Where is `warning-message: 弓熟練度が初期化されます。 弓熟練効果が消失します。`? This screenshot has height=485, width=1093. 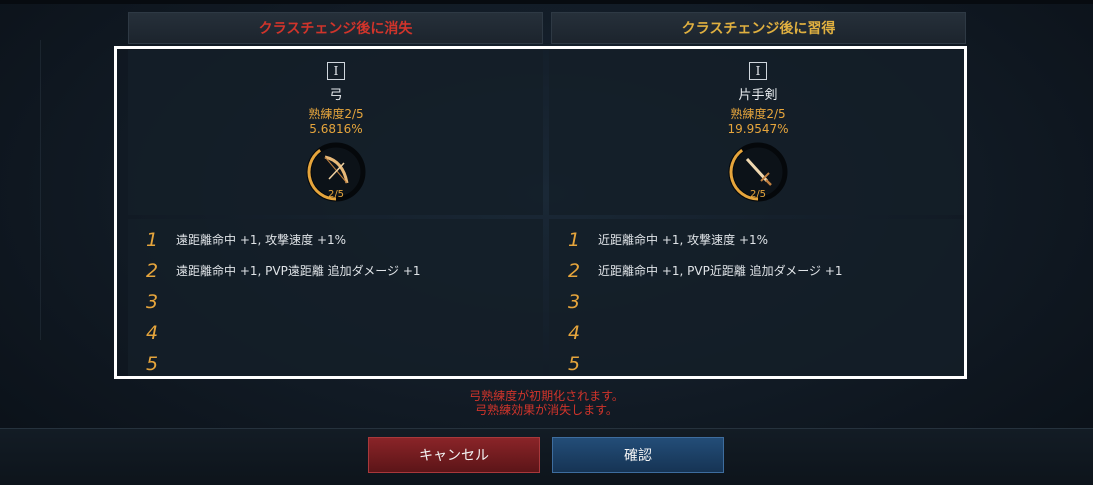 warning-message: 弓熟練度が初期化されます。 弓熟練効果が消失します。 is located at coordinates (546, 403).